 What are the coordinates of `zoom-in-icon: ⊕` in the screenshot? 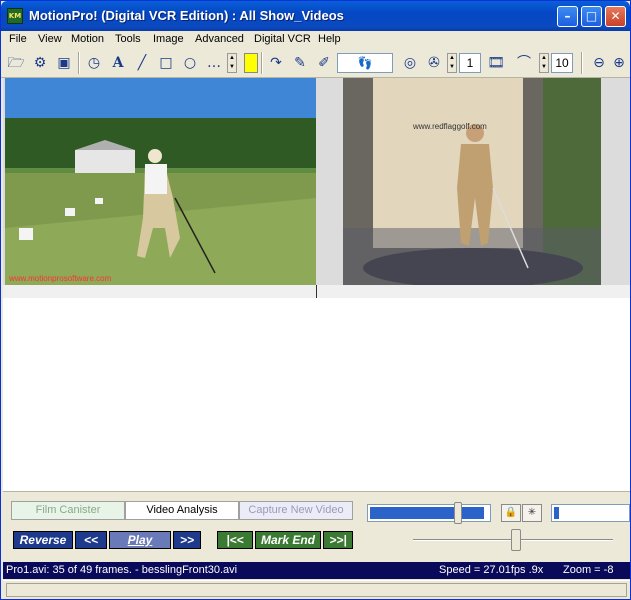 It's located at (619, 63).